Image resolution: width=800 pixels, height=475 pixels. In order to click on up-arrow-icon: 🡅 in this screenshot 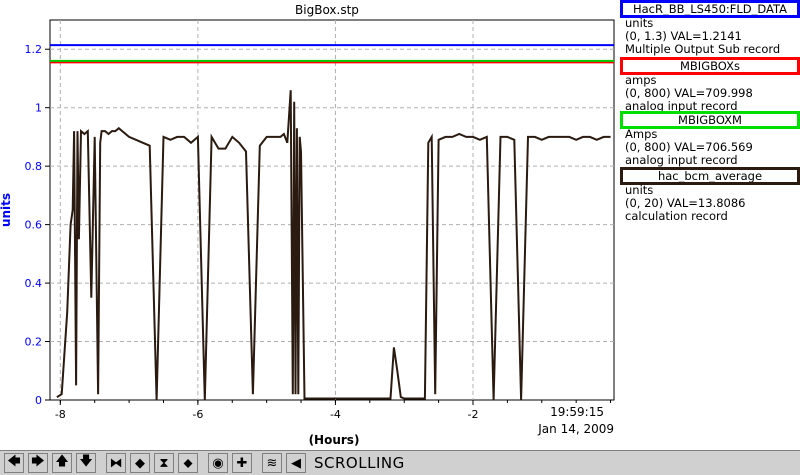, I will do `click(62, 463)`.